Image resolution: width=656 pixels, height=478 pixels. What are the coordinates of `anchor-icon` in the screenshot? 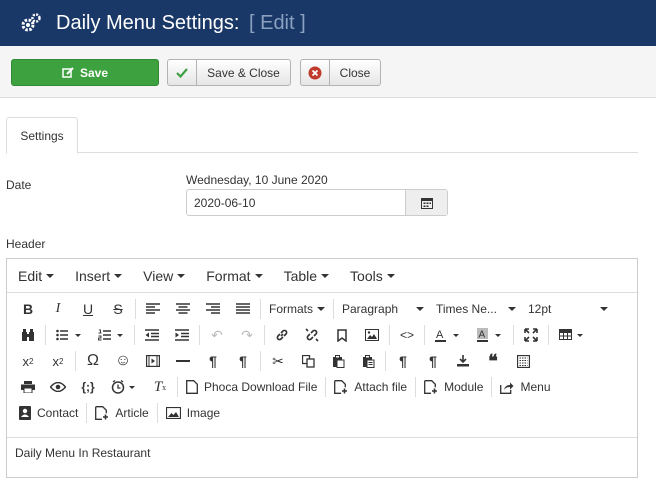 It's located at (342, 335).